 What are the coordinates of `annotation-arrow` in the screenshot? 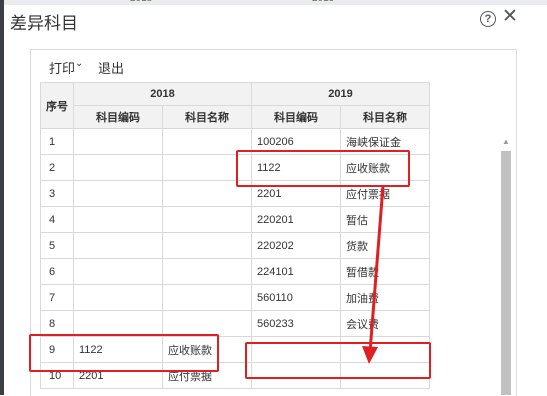 It's located at (373, 274).